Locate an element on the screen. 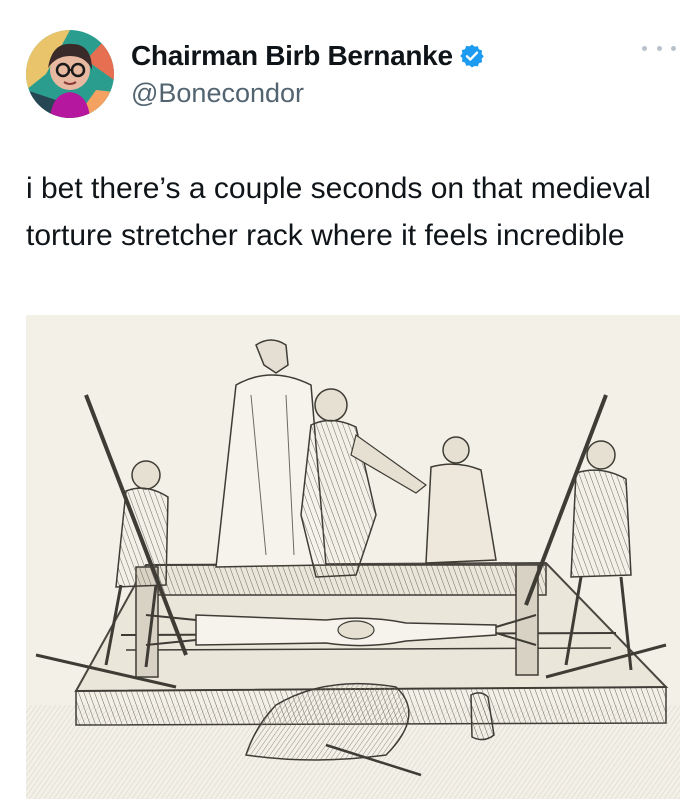 The width and height of the screenshot is (700, 809). more-options-icon is located at coordinates (659, 48).